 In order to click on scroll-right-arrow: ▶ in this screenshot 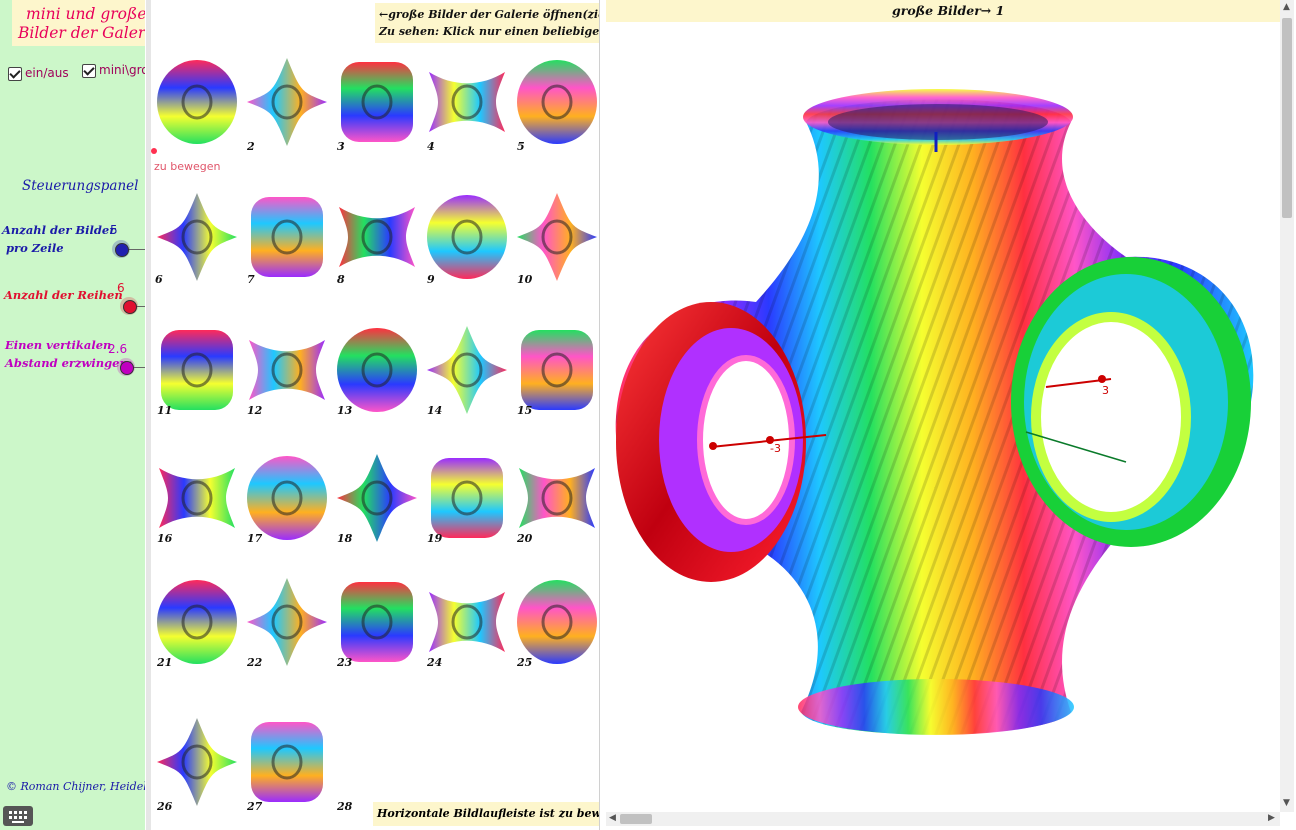, I will do `click(1271, 818)`.